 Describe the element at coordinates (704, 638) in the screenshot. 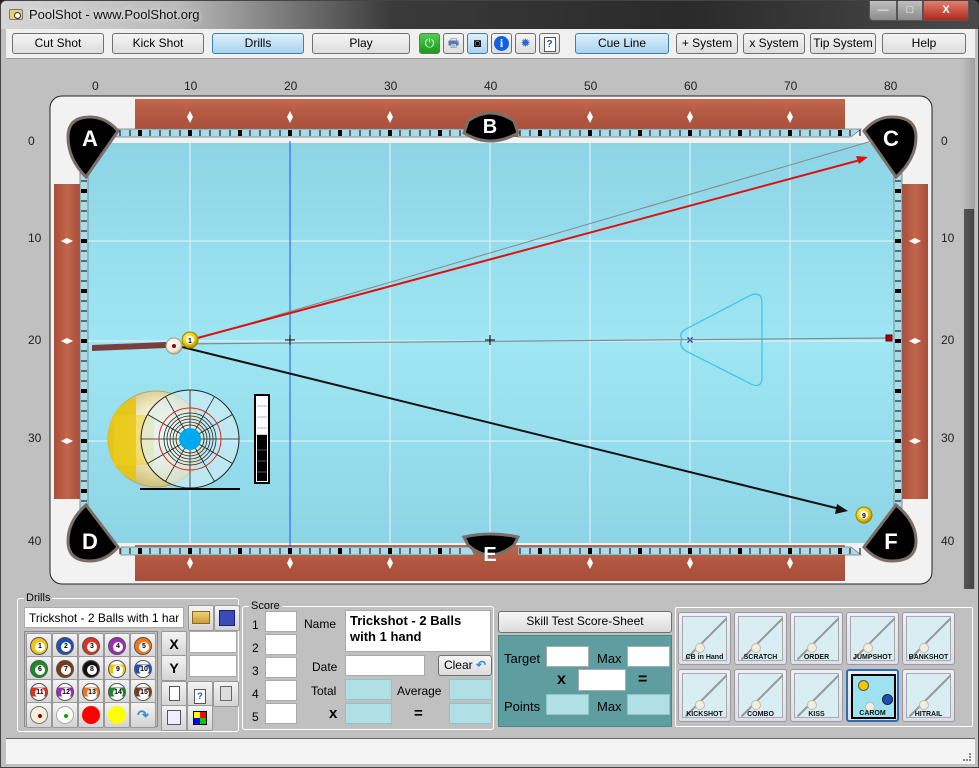

I see `shot-type-cb-in-hand-button: CB in Hand` at that location.